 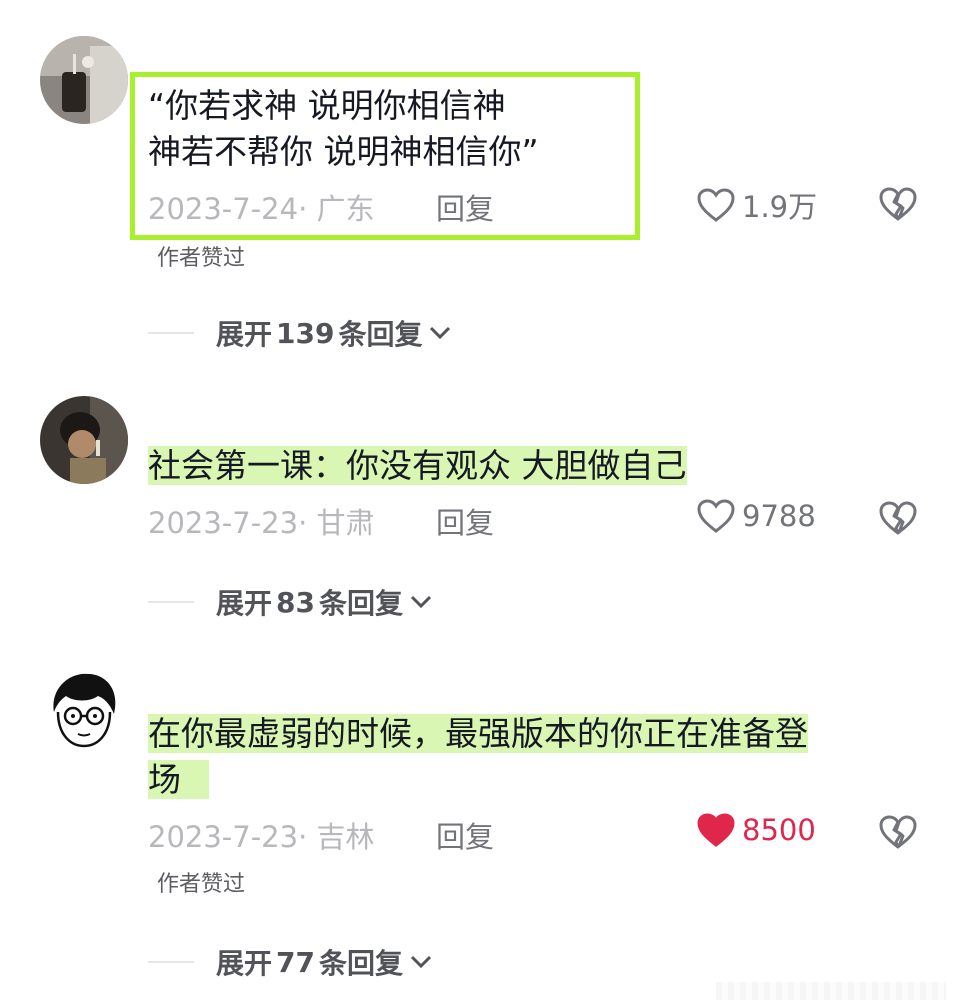 What do you see at coordinates (295, 602) in the screenshot?
I see `reply-count: 83` at bounding box center [295, 602].